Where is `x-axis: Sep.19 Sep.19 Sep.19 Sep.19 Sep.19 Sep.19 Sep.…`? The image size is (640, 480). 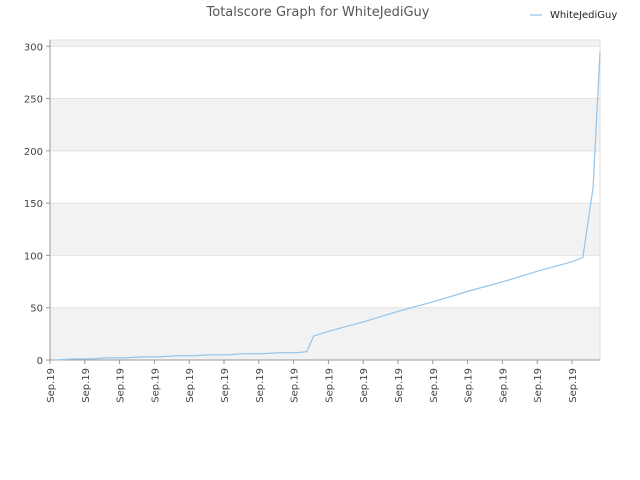
x-axis: Sep.19 Sep.19 Sep.19 Sep.19 Sep.19 Sep.19 Sep.… is located at coordinates (323, 381).